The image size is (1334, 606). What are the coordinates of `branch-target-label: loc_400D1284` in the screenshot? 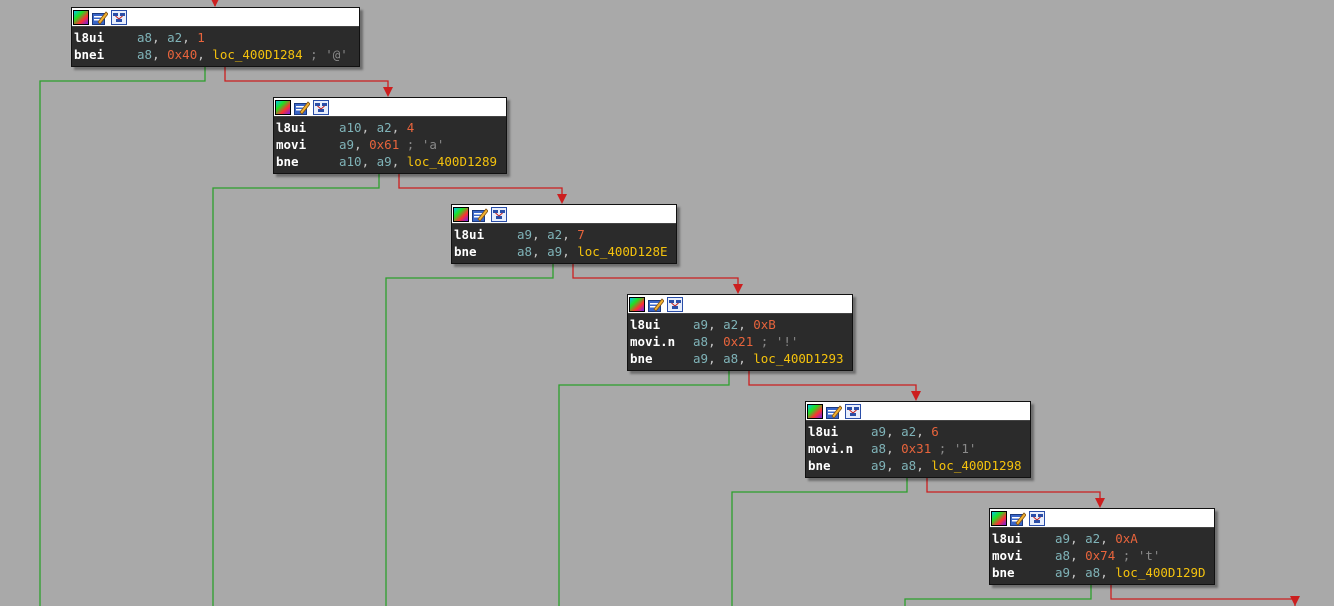 It's located at (257, 54).